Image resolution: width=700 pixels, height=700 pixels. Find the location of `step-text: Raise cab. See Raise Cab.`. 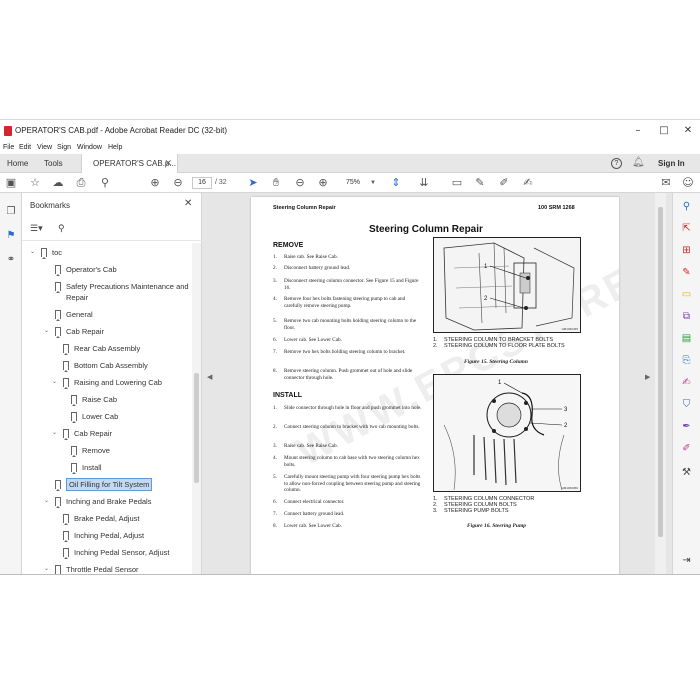

step-text: Raise cab. See Raise Cab. is located at coordinates (311, 446).